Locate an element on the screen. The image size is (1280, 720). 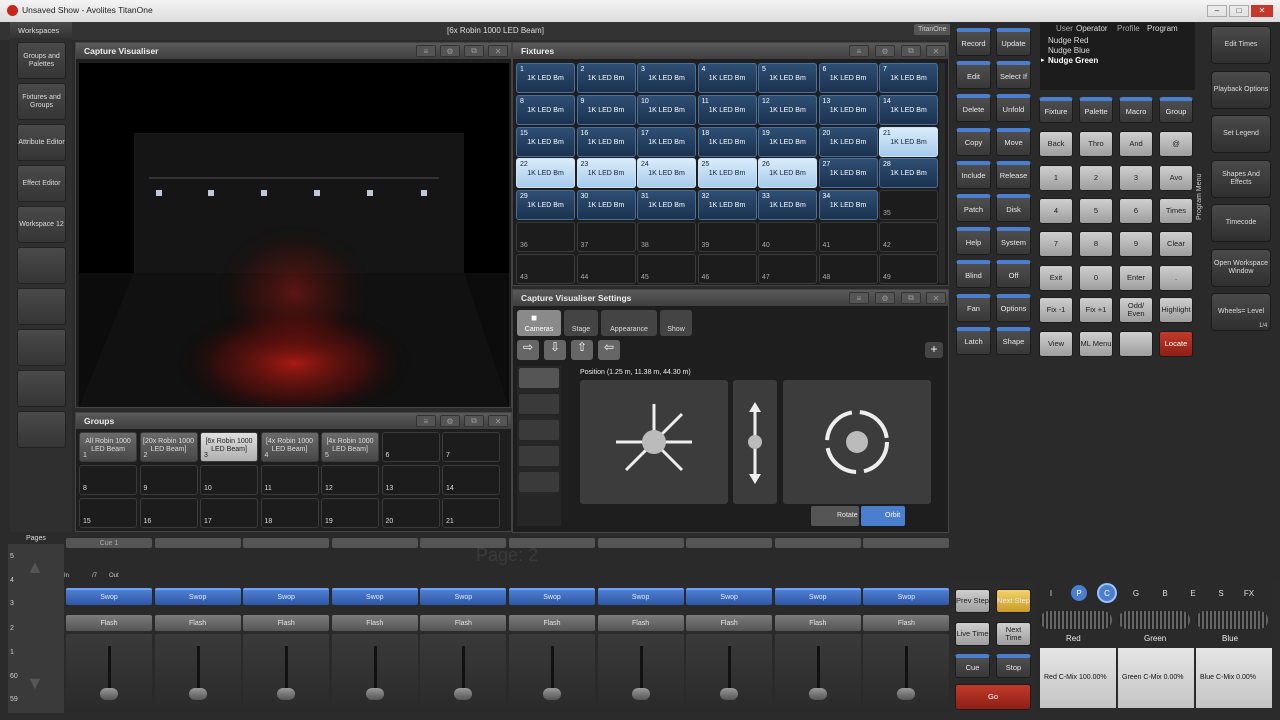
cue-button: Cue is located at coordinates (972, 666).